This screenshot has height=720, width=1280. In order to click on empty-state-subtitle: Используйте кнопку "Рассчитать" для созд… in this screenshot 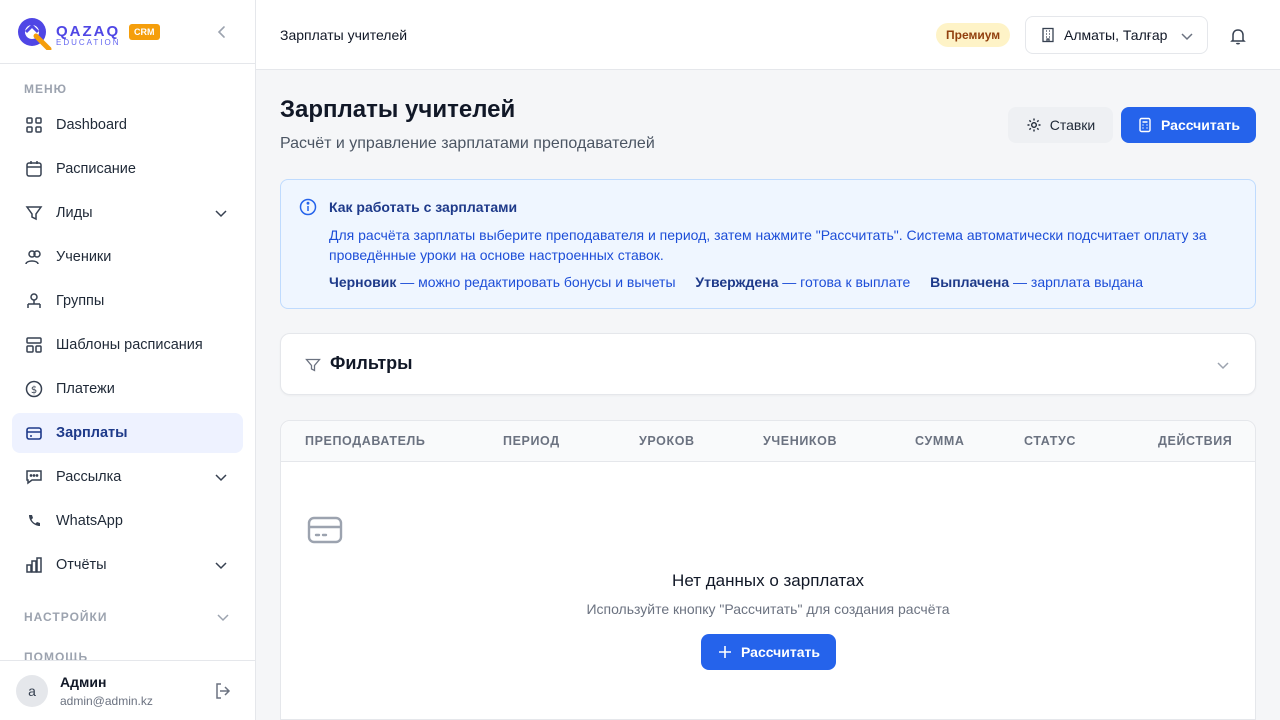, I will do `click(768, 609)`.